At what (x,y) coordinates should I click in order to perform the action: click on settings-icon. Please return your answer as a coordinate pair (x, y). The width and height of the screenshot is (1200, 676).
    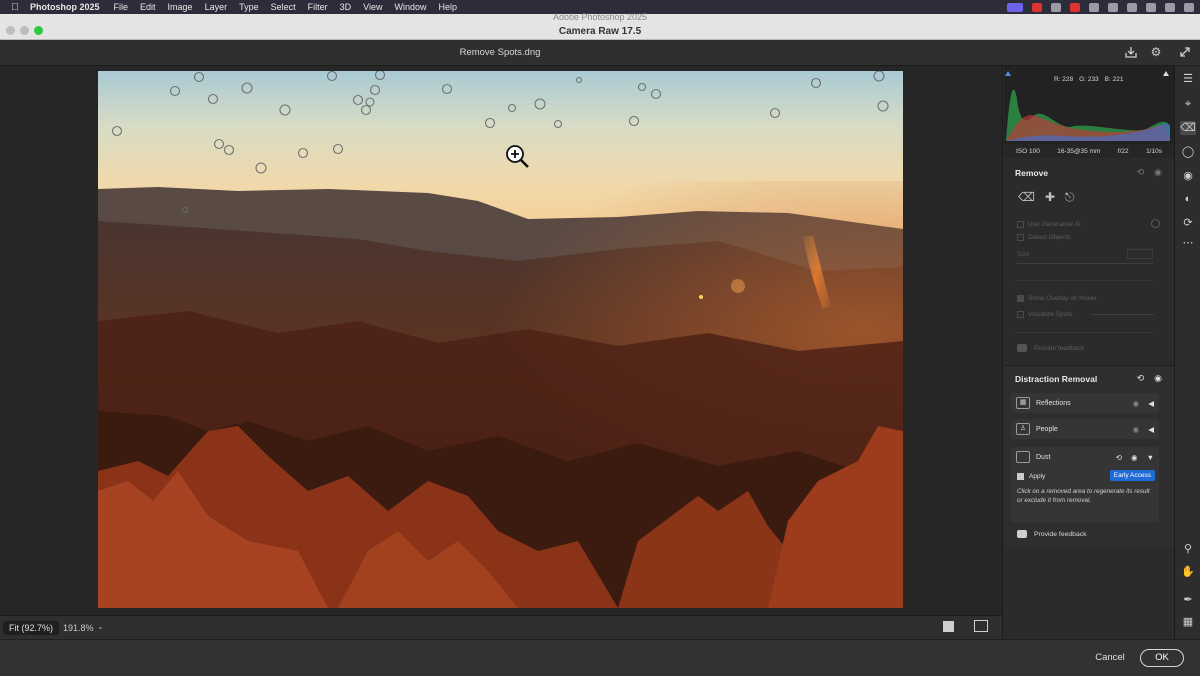
    Looking at the image, I should click on (1056, 7).